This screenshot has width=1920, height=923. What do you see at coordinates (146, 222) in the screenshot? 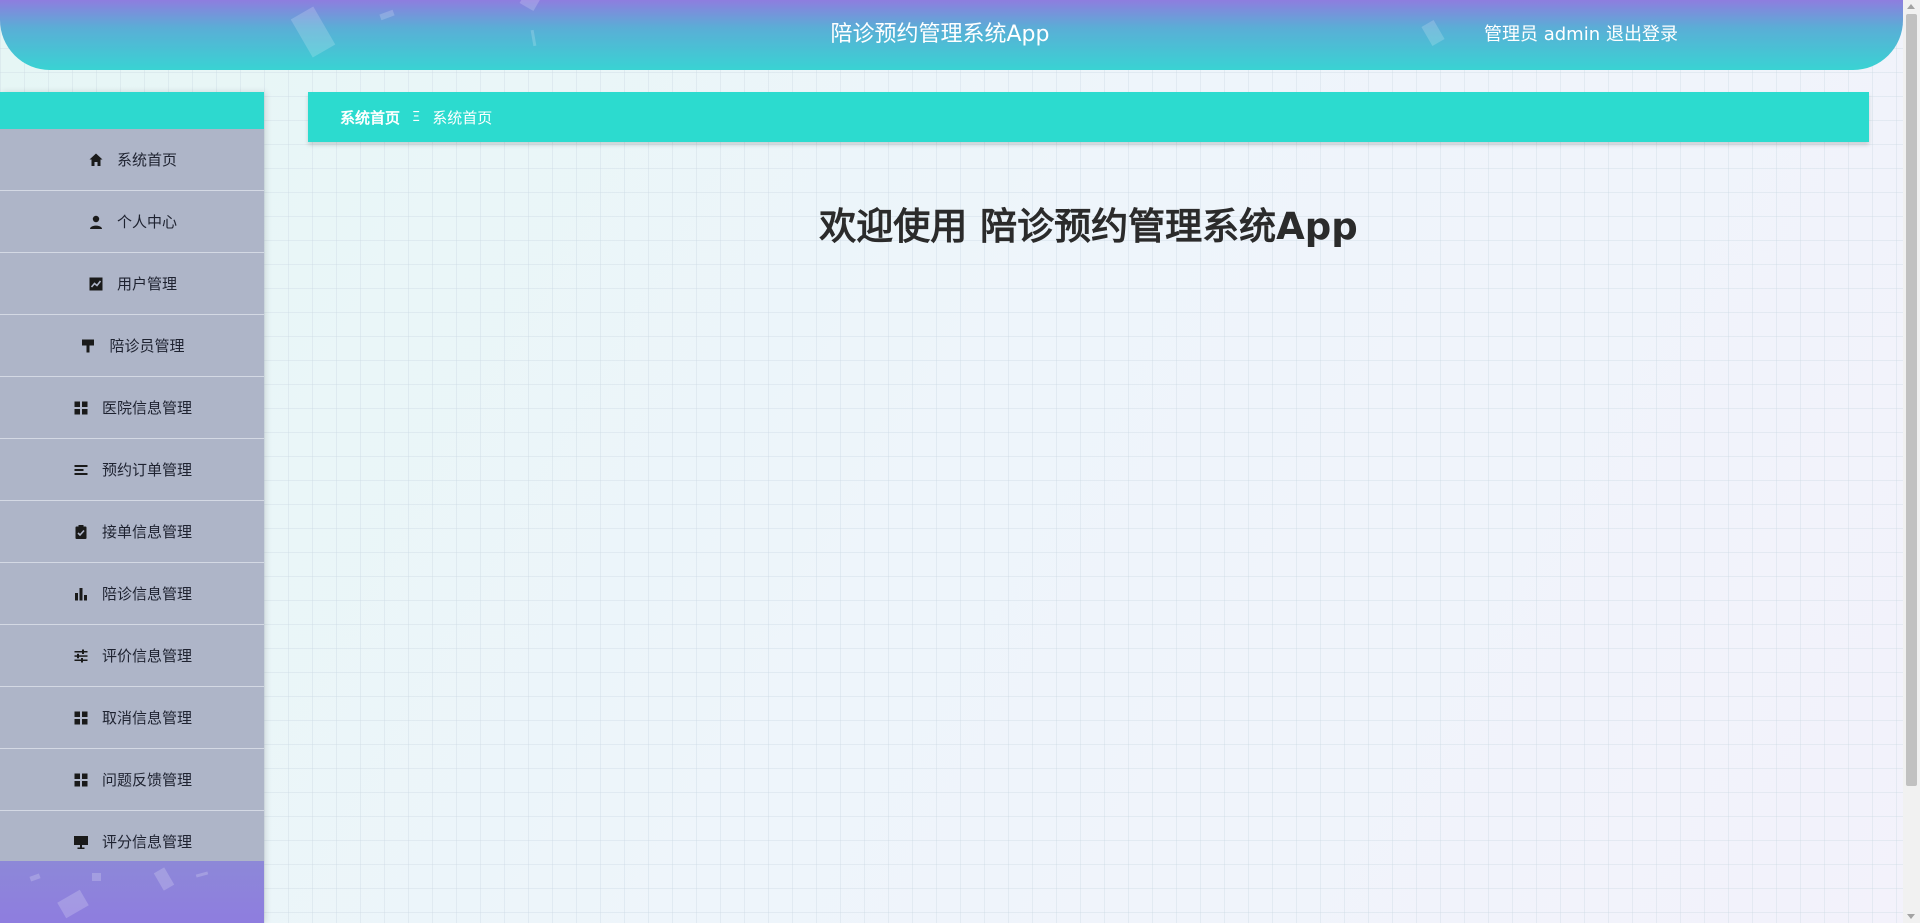
I see `sidebar-item-label: 个人中心` at bounding box center [146, 222].